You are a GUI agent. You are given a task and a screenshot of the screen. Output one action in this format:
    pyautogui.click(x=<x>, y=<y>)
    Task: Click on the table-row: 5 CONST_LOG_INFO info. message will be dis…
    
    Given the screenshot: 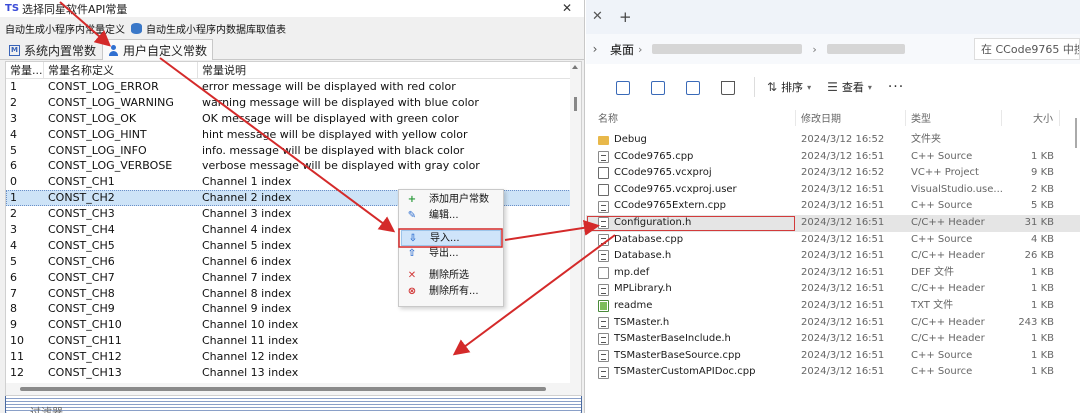 What is the action you would take?
    pyautogui.click(x=288, y=151)
    